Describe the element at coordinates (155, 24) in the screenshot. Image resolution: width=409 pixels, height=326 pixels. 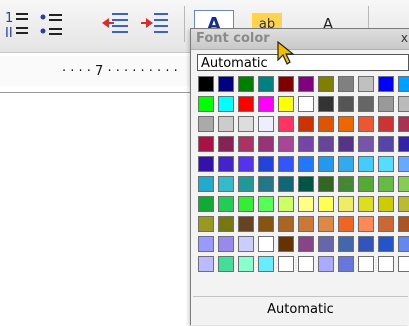
I see `increase-indent-icon` at that location.